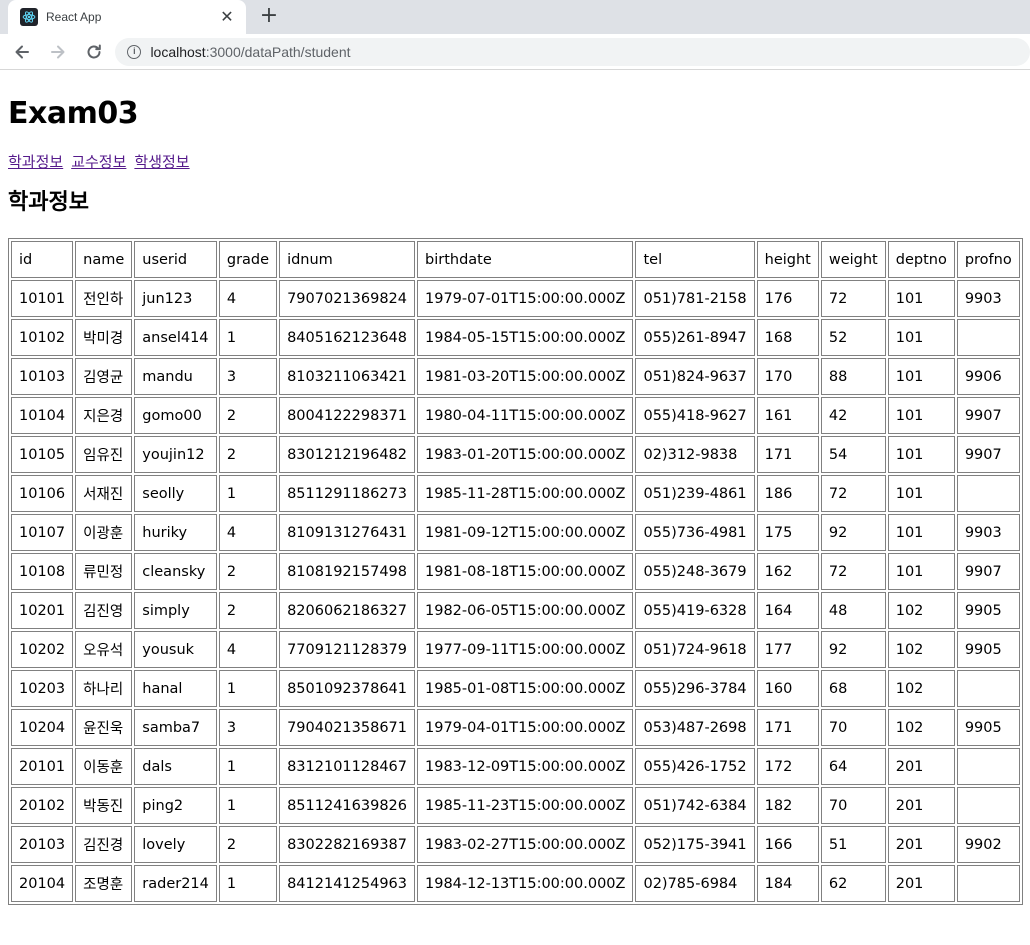 The height and width of the screenshot is (945, 1030). What do you see at coordinates (853, 532) in the screenshot?
I see `cell-weight: 92` at bounding box center [853, 532].